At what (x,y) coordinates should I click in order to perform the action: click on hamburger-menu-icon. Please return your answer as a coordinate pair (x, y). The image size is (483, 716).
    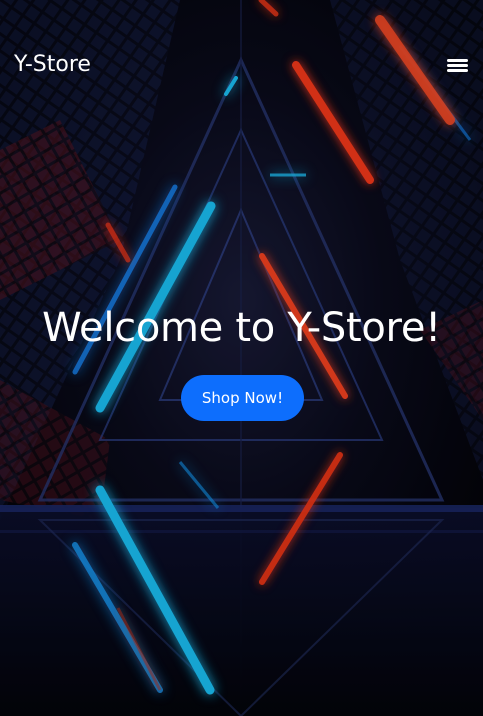
    Looking at the image, I should click on (458, 66).